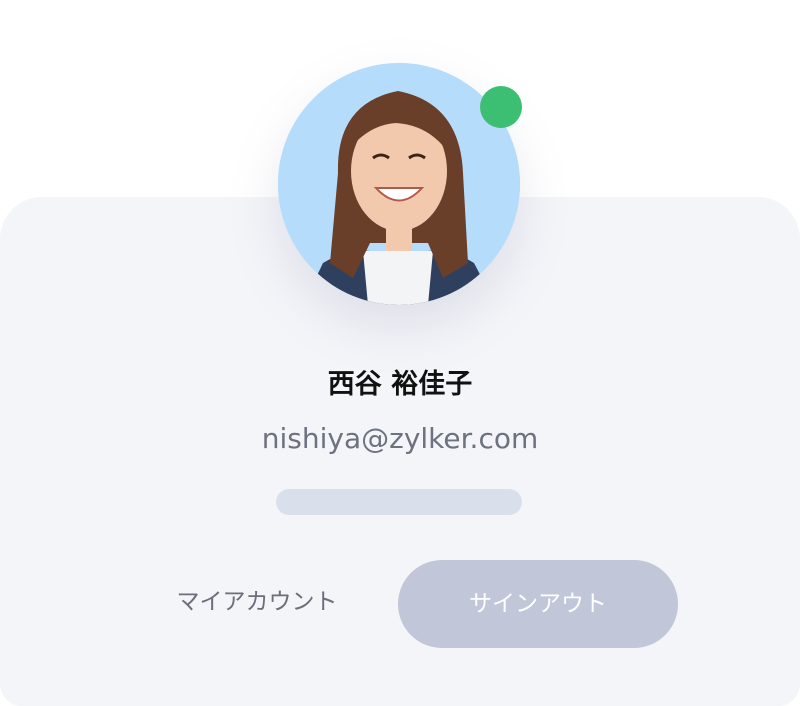 This screenshot has width=800, height=706. What do you see at coordinates (538, 604) in the screenshot?
I see `sign-out-button: サインアウト` at bounding box center [538, 604].